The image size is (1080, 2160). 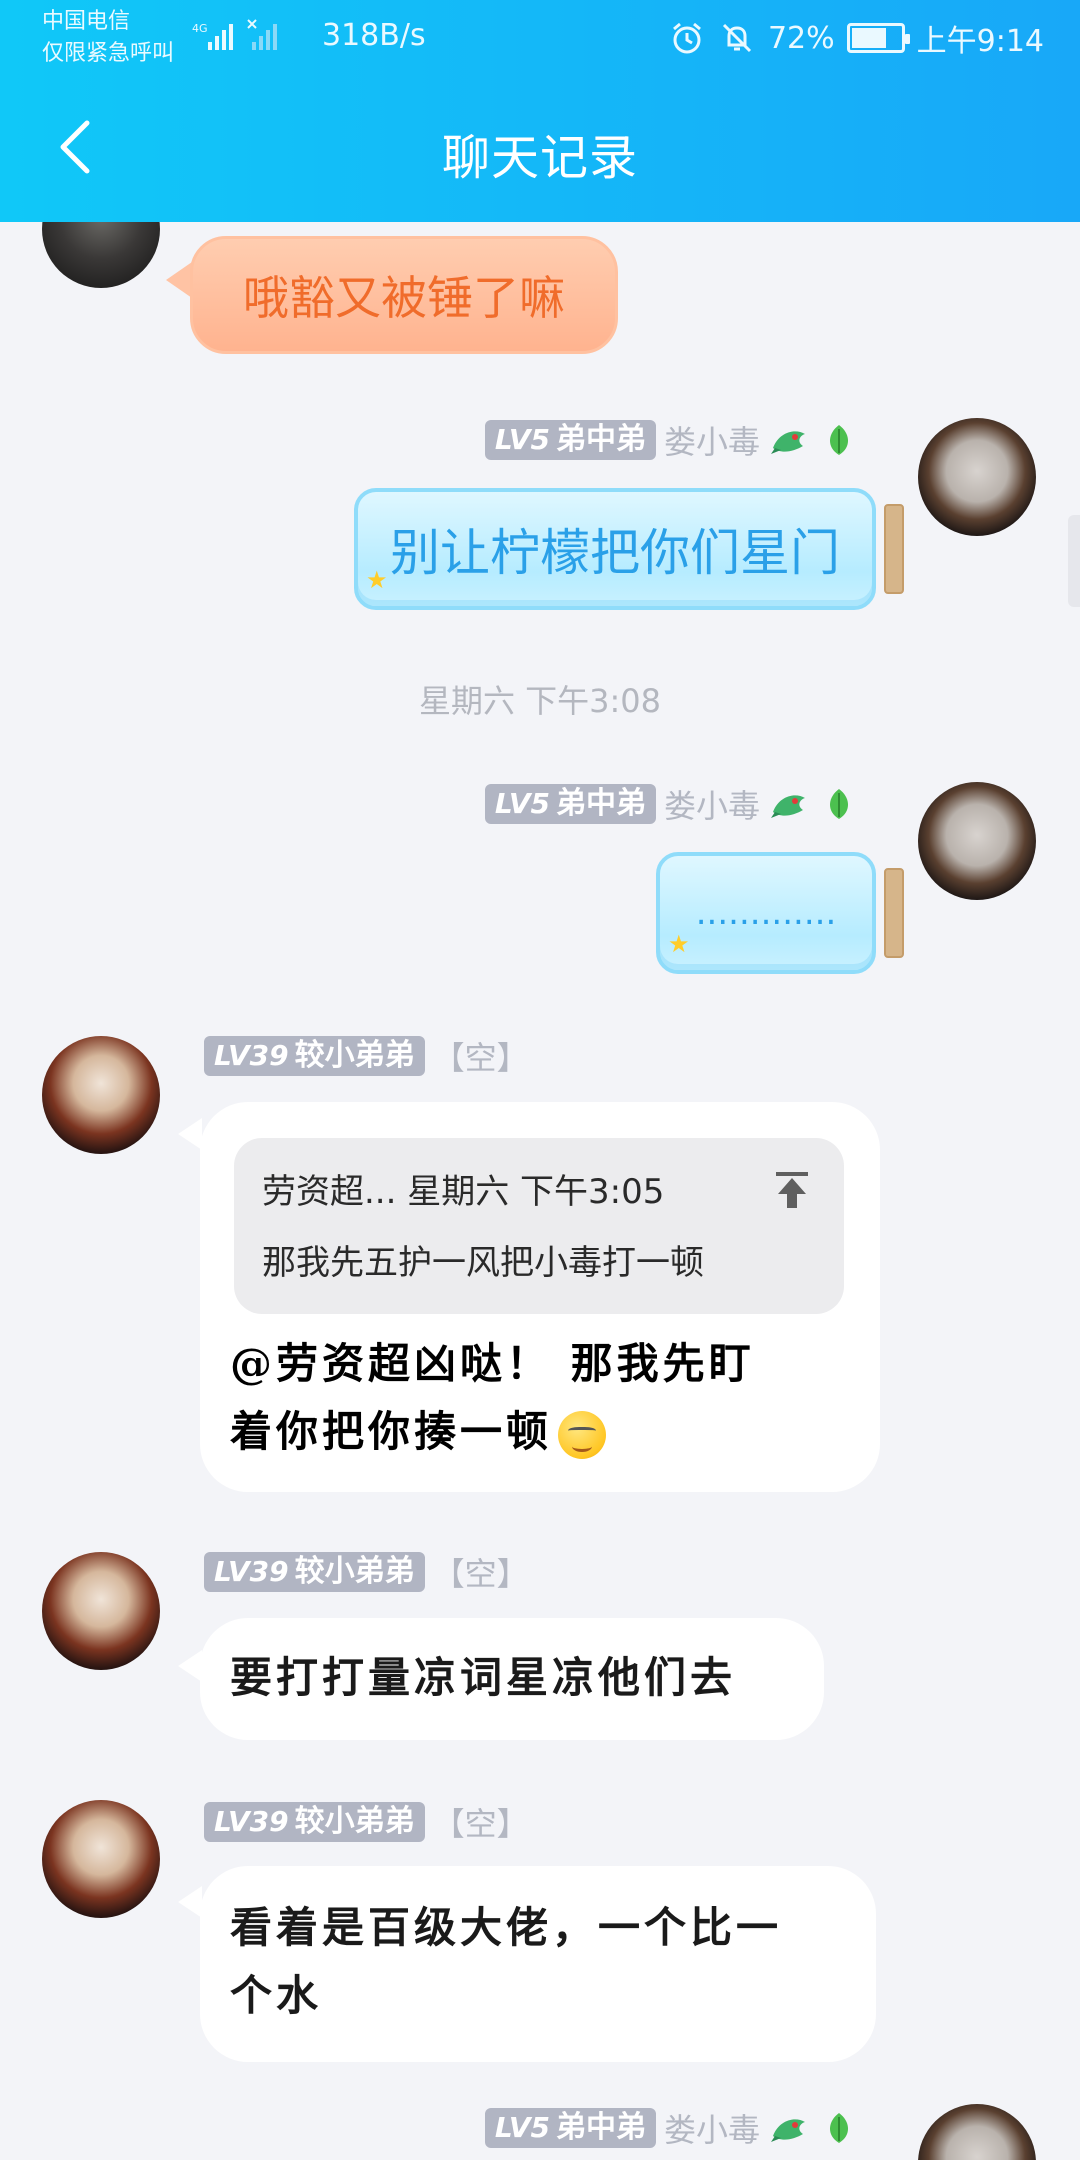 I want to click on app-header: 中国电信 仅限紧急呼叫 4G 318B/s 72% 上午9:14 聊天记录, so click(x=540, y=111).